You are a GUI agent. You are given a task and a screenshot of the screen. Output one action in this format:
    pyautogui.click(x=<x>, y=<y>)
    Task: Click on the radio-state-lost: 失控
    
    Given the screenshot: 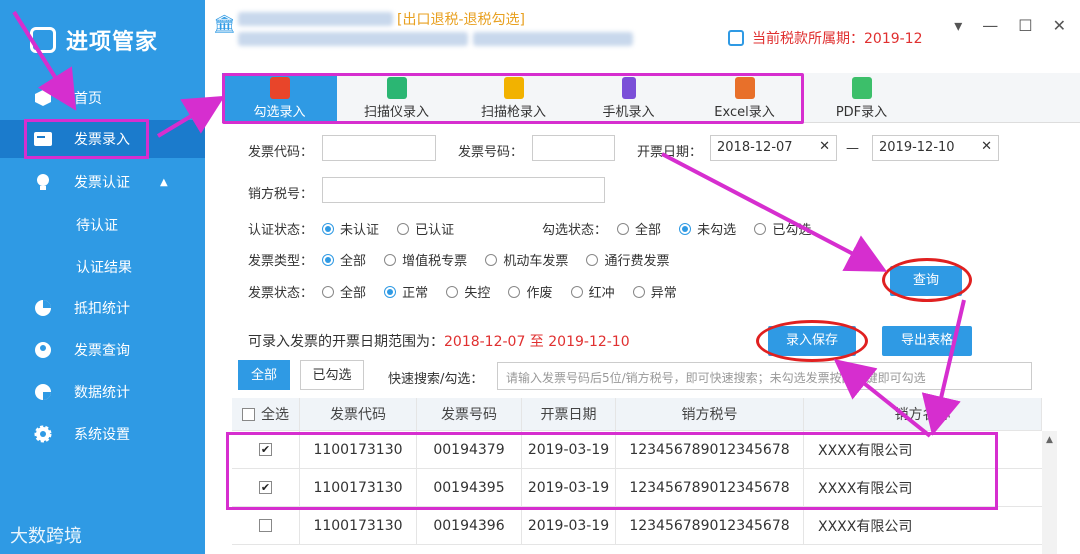 What is the action you would take?
    pyautogui.click(x=468, y=291)
    